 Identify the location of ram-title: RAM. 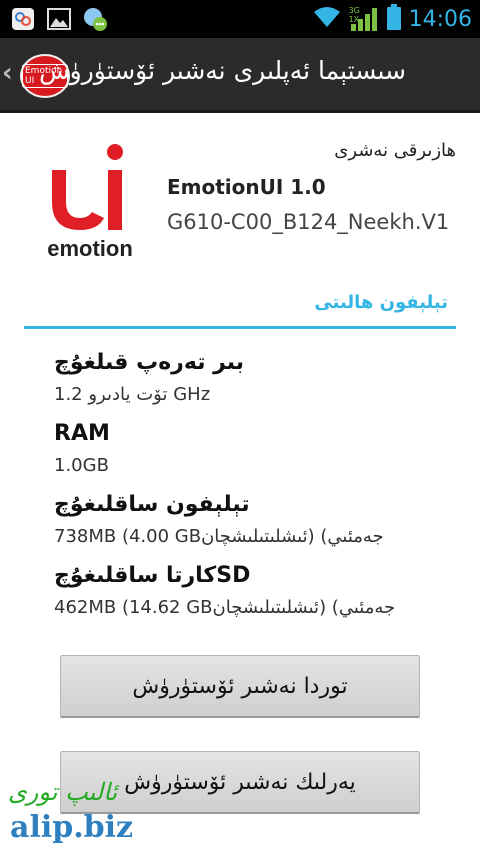
(82, 433).